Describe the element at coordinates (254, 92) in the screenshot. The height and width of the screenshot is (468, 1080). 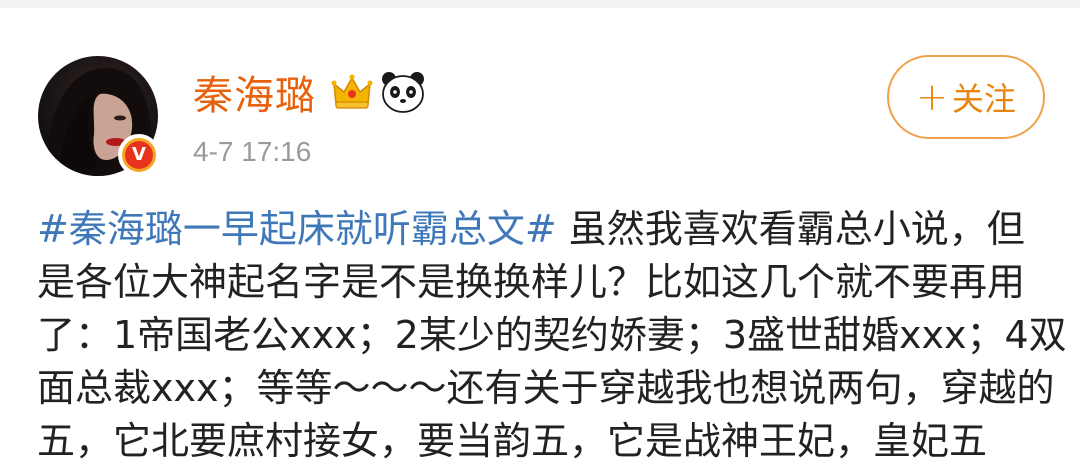
I see `username: 秦海璐` at that location.